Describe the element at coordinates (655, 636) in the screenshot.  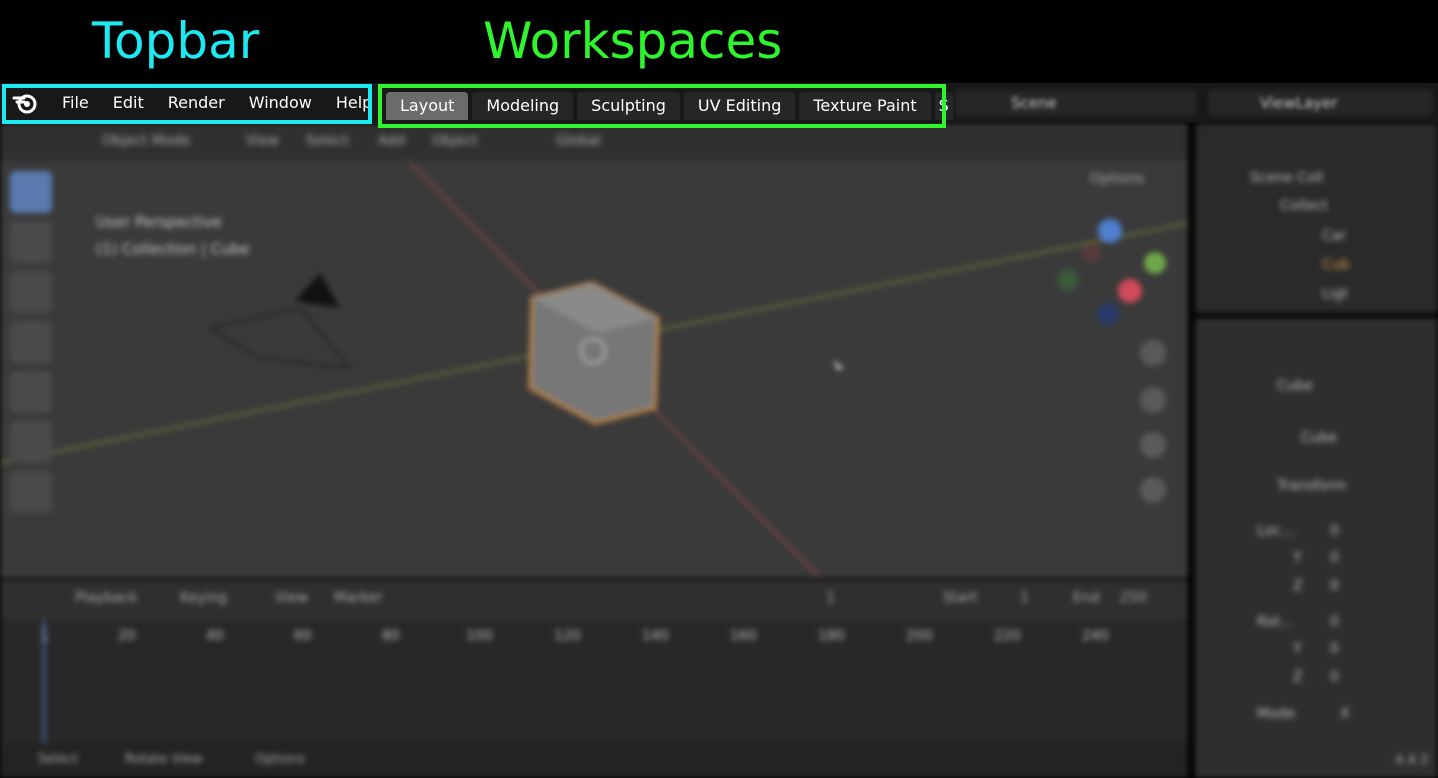
I see `frame-number: 140` at that location.